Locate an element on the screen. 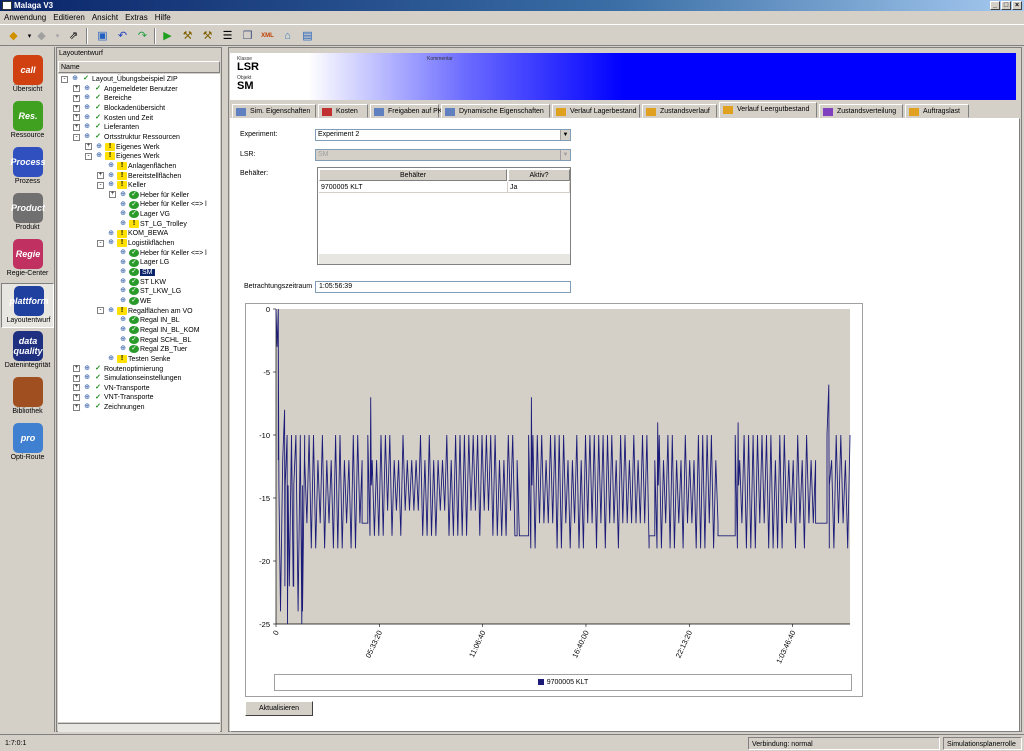 The width and height of the screenshot is (1024, 751). tree-node: + ⊕ ✓ Lieferanten is located at coordinates (106, 128).